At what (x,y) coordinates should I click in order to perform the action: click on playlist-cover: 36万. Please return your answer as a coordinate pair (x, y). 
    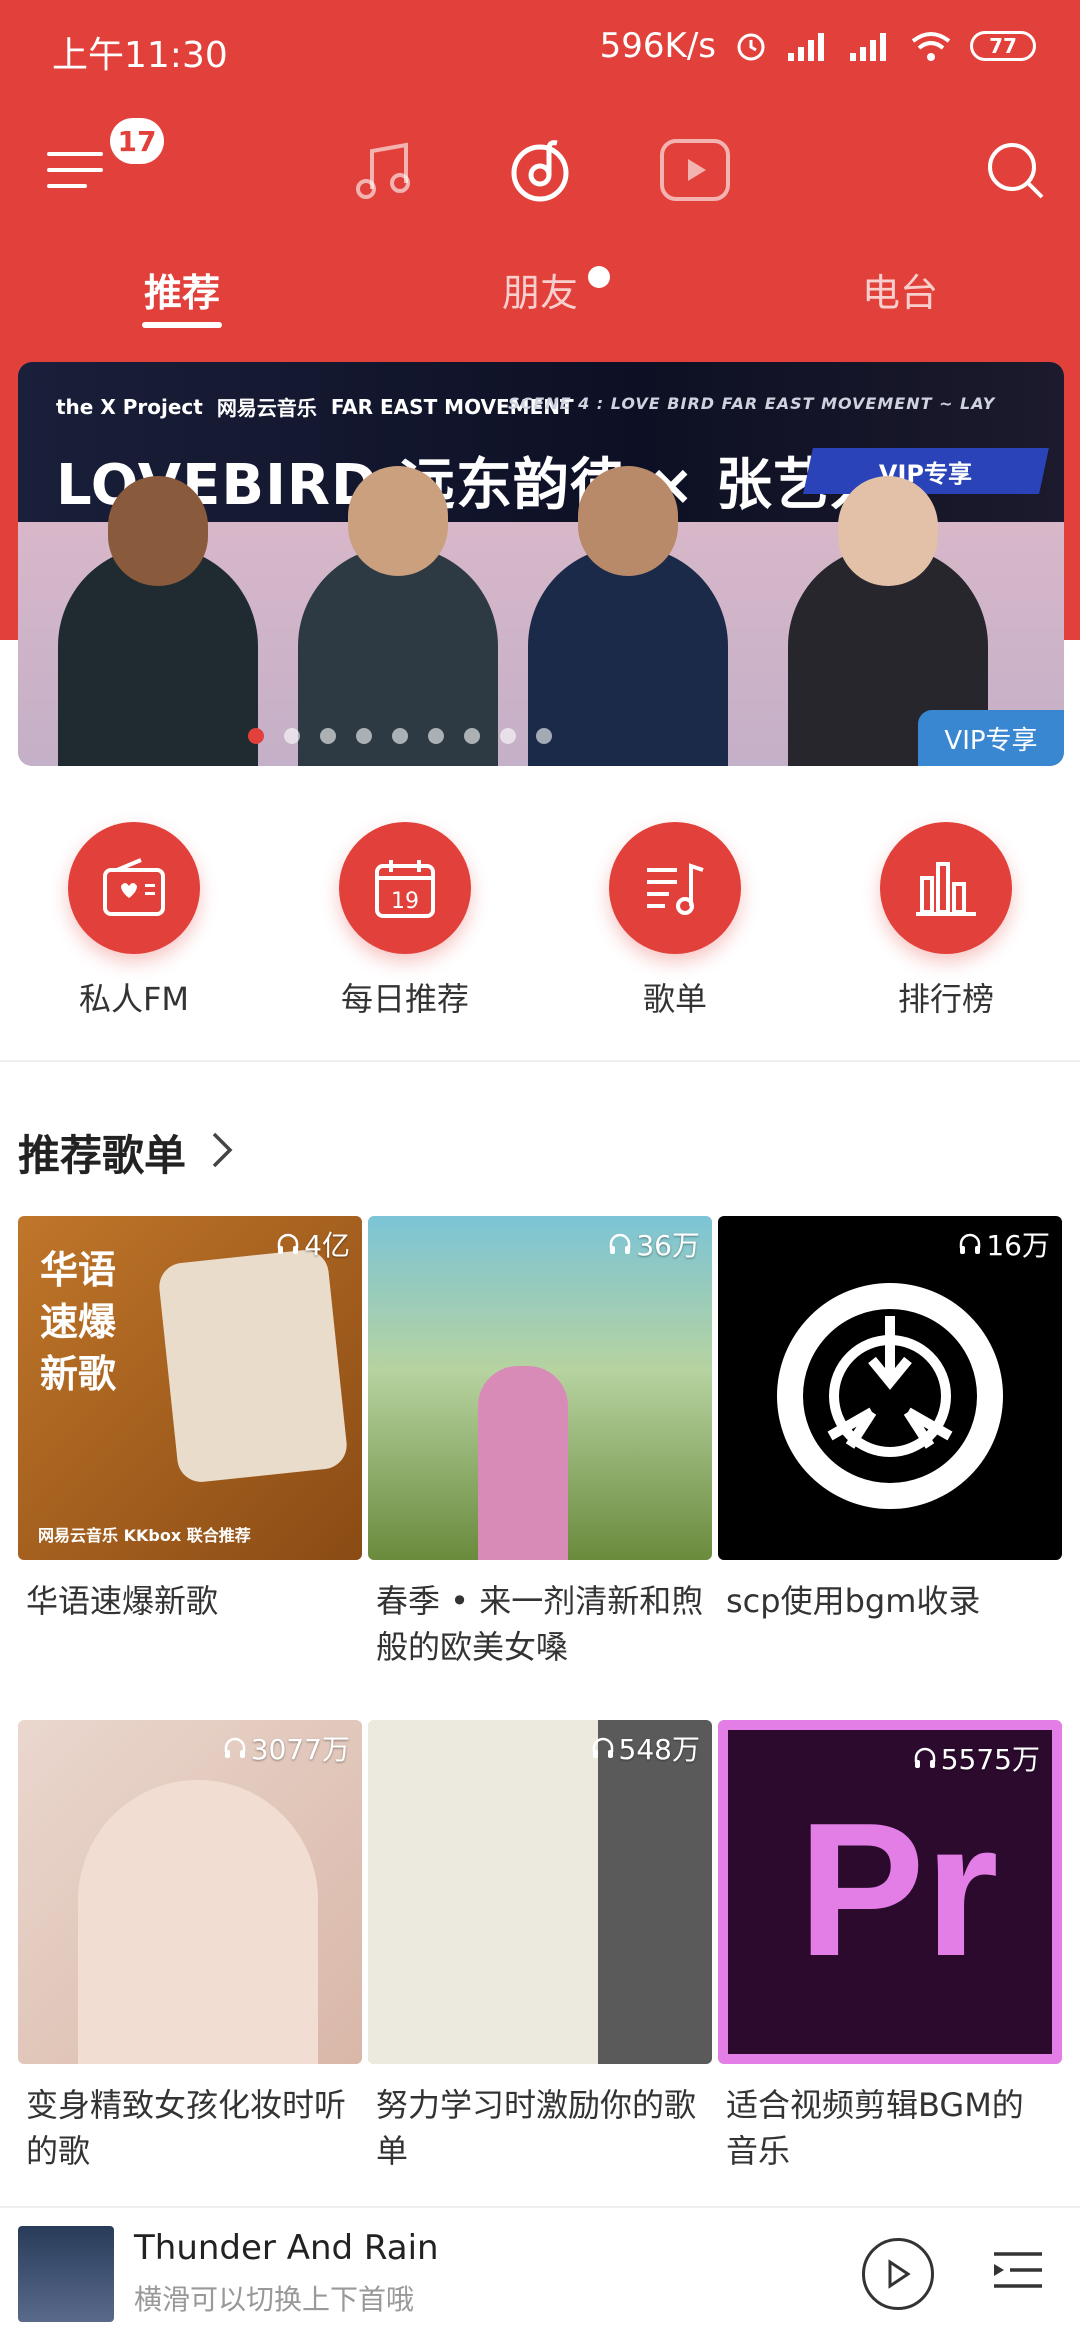
    Looking at the image, I should click on (540, 1388).